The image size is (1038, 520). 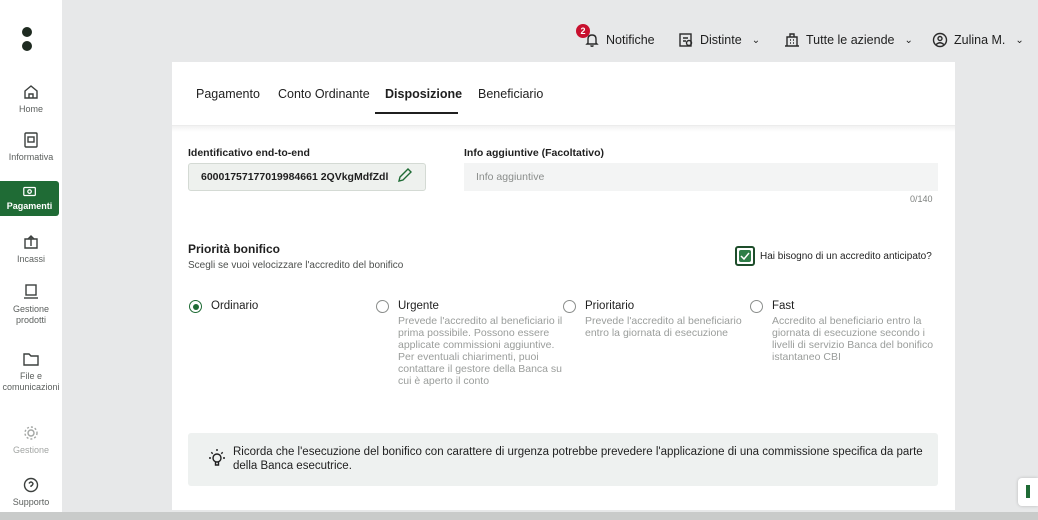 I want to click on divider, so click(x=563, y=129).